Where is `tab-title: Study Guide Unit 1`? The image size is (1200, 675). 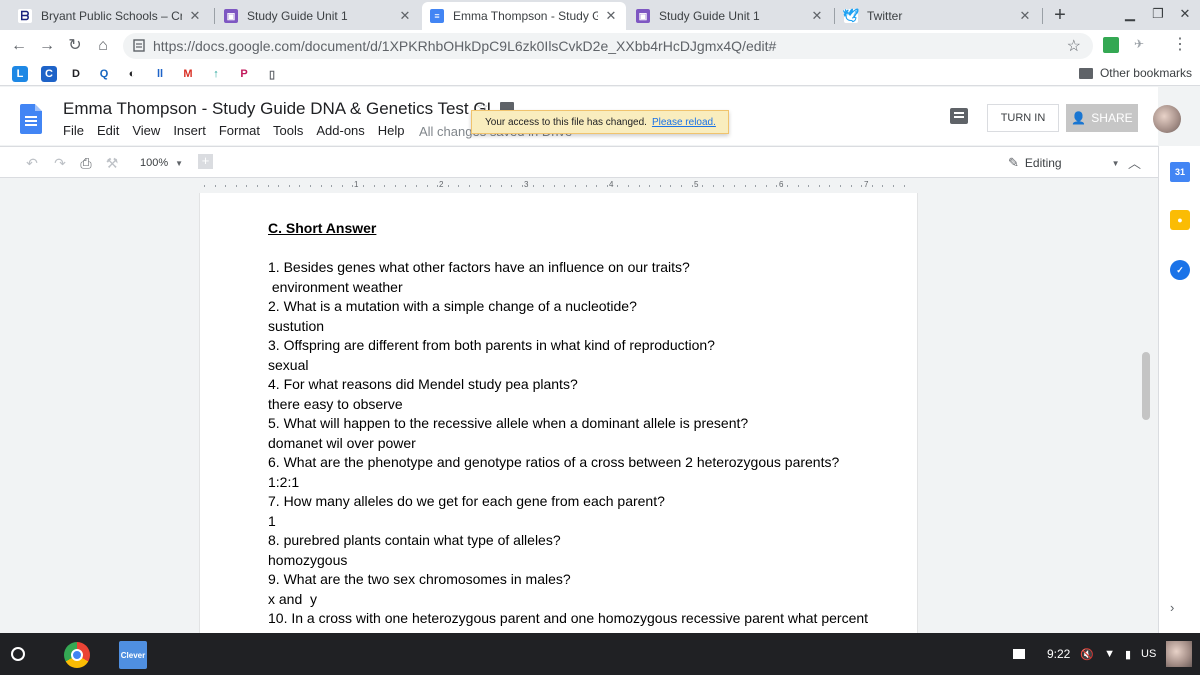
tab-title: Study Guide Unit 1 is located at coordinates (709, 16).